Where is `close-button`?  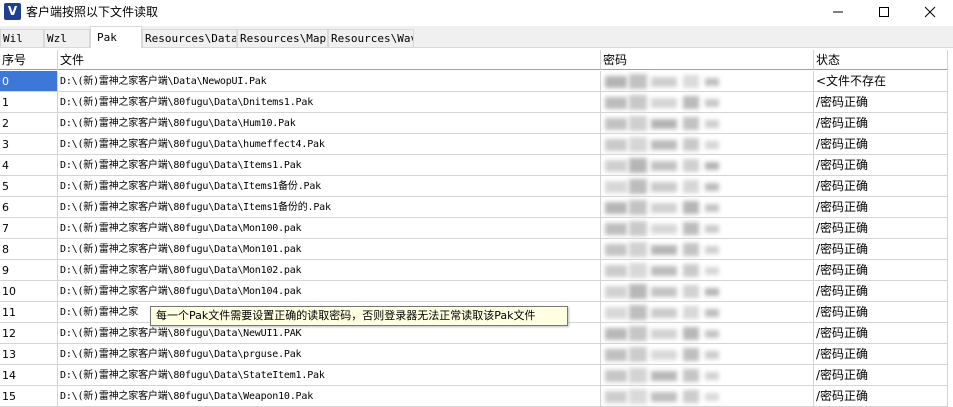 close-button is located at coordinates (930, 12).